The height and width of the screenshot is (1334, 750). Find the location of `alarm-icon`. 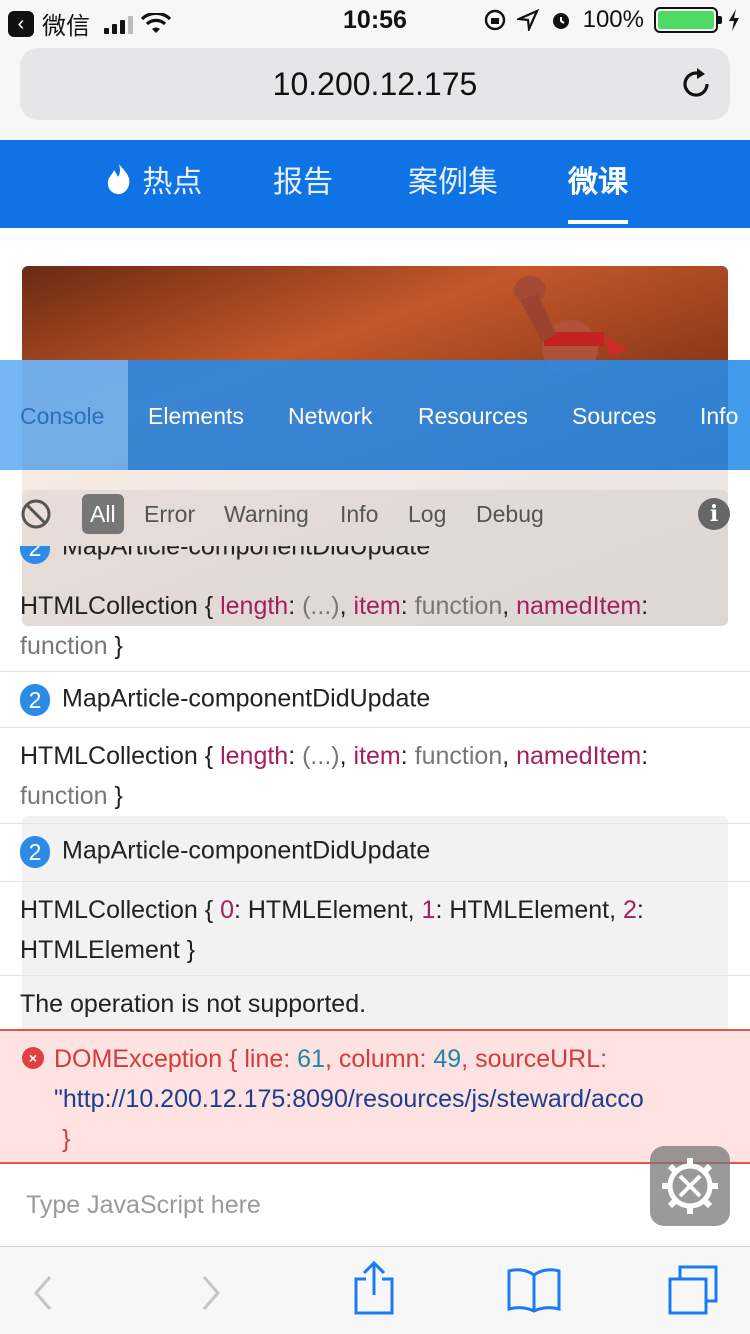

alarm-icon is located at coordinates (560, 21).